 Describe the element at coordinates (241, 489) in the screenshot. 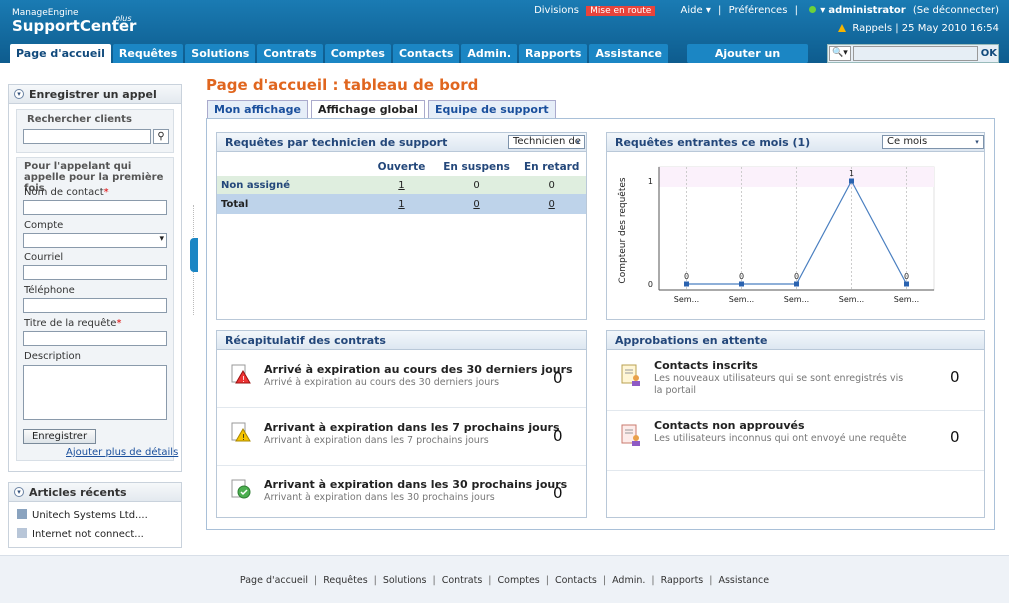

I see `contract-check-icon` at that location.